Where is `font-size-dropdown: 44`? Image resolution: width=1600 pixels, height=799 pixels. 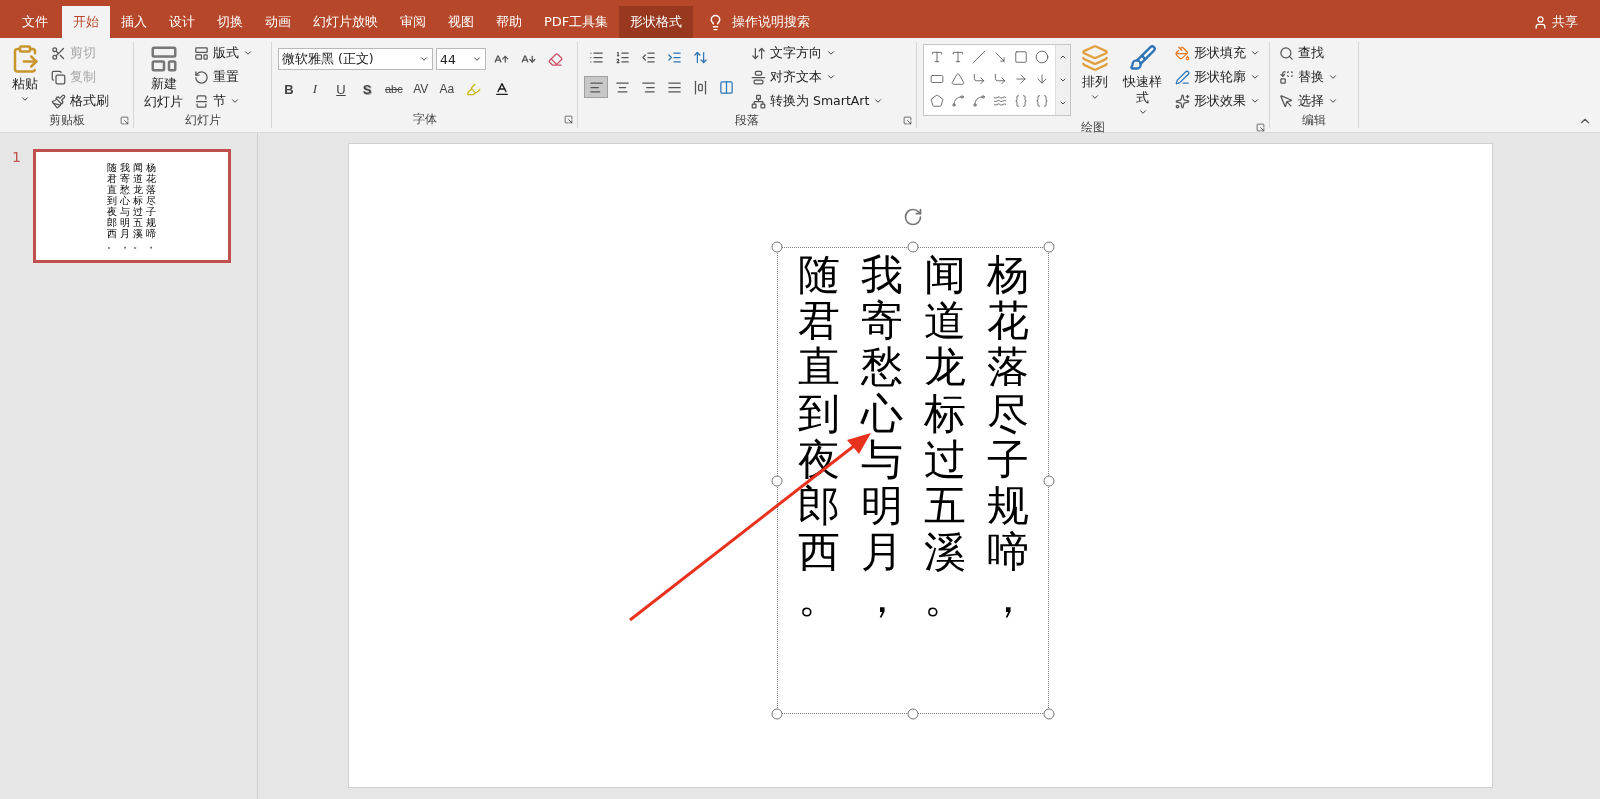
font-size-dropdown: 44 is located at coordinates (461, 59).